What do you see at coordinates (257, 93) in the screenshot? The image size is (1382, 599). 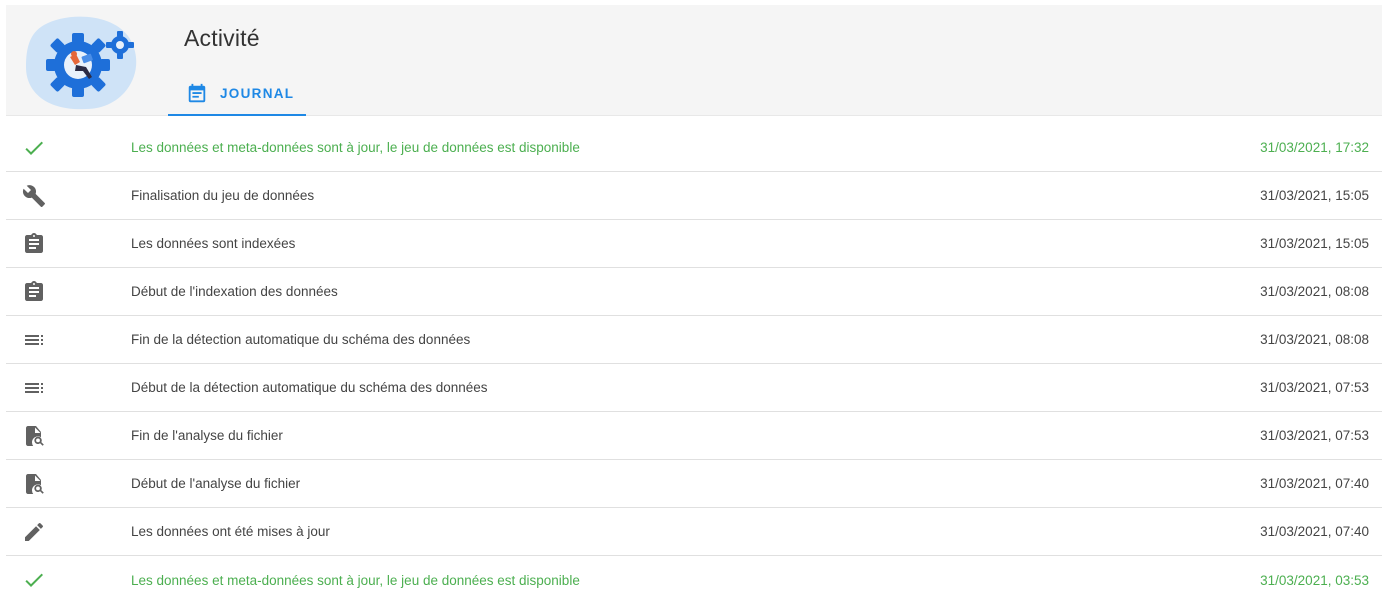 I see `tab-journal-label: JOURNAL` at bounding box center [257, 93].